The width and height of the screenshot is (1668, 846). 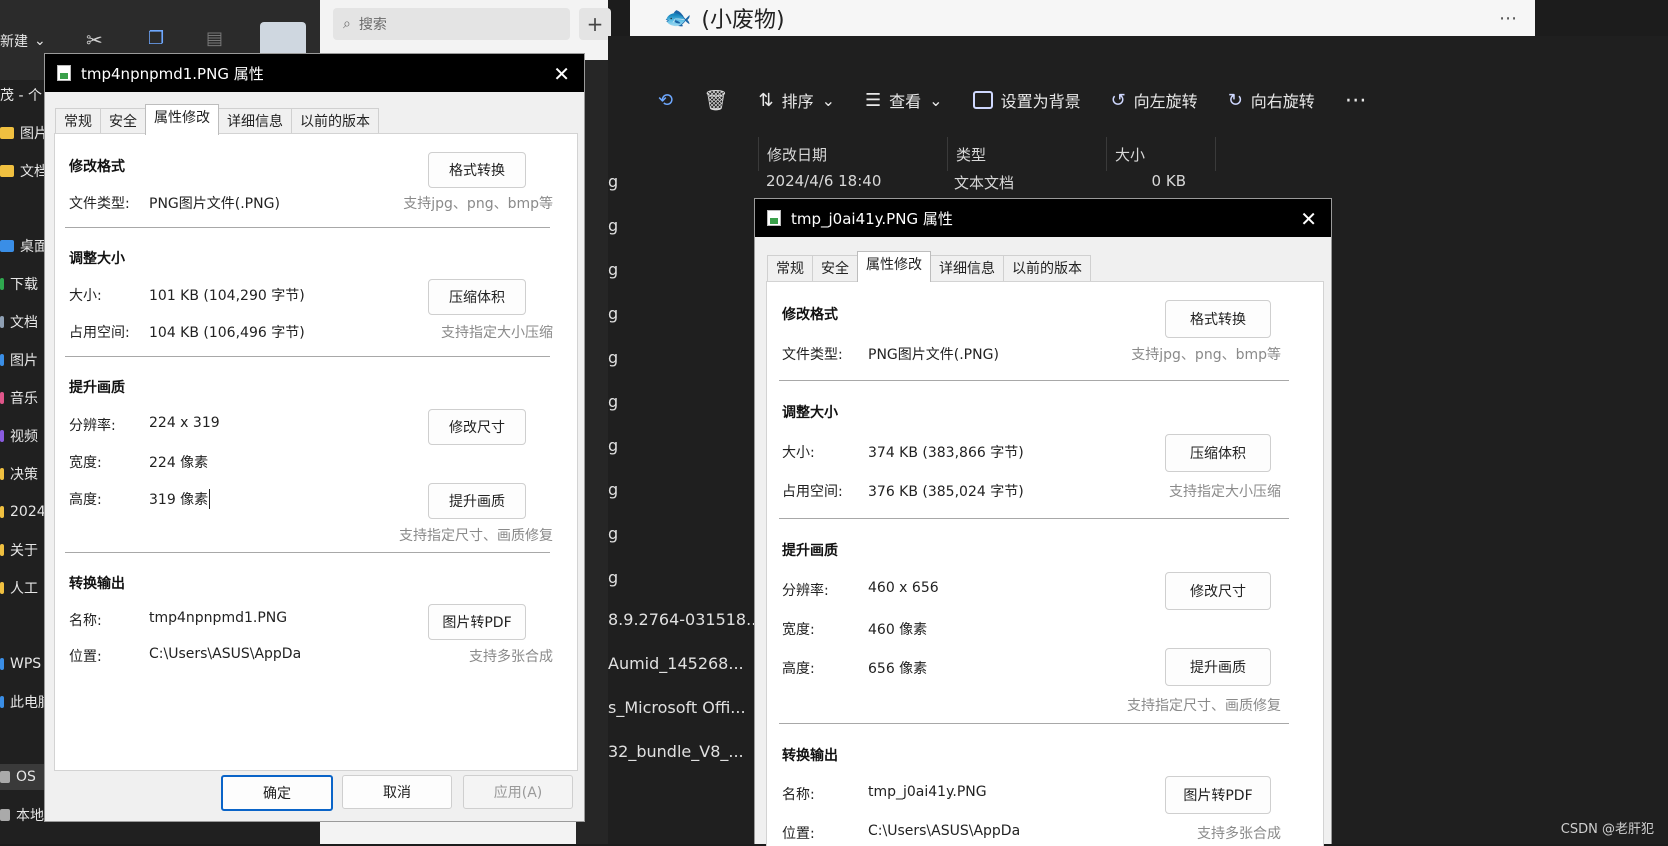 I want to click on sort-button: ⇅ 排序 ⌄, so click(x=796, y=100).